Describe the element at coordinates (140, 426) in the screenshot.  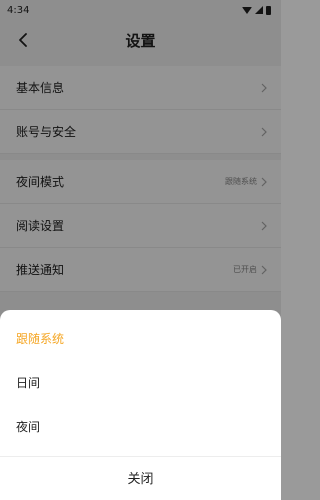
I see `sheet-option-night: 夜间` at that location.